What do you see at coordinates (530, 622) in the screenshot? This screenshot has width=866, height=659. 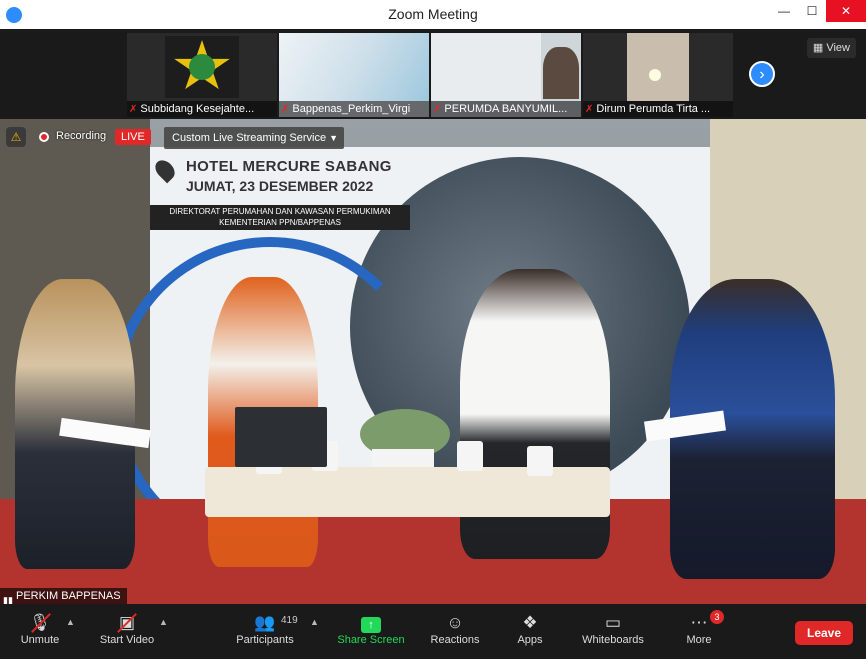 I see `apps-icon: ❖` at bounding box center [530, 622].